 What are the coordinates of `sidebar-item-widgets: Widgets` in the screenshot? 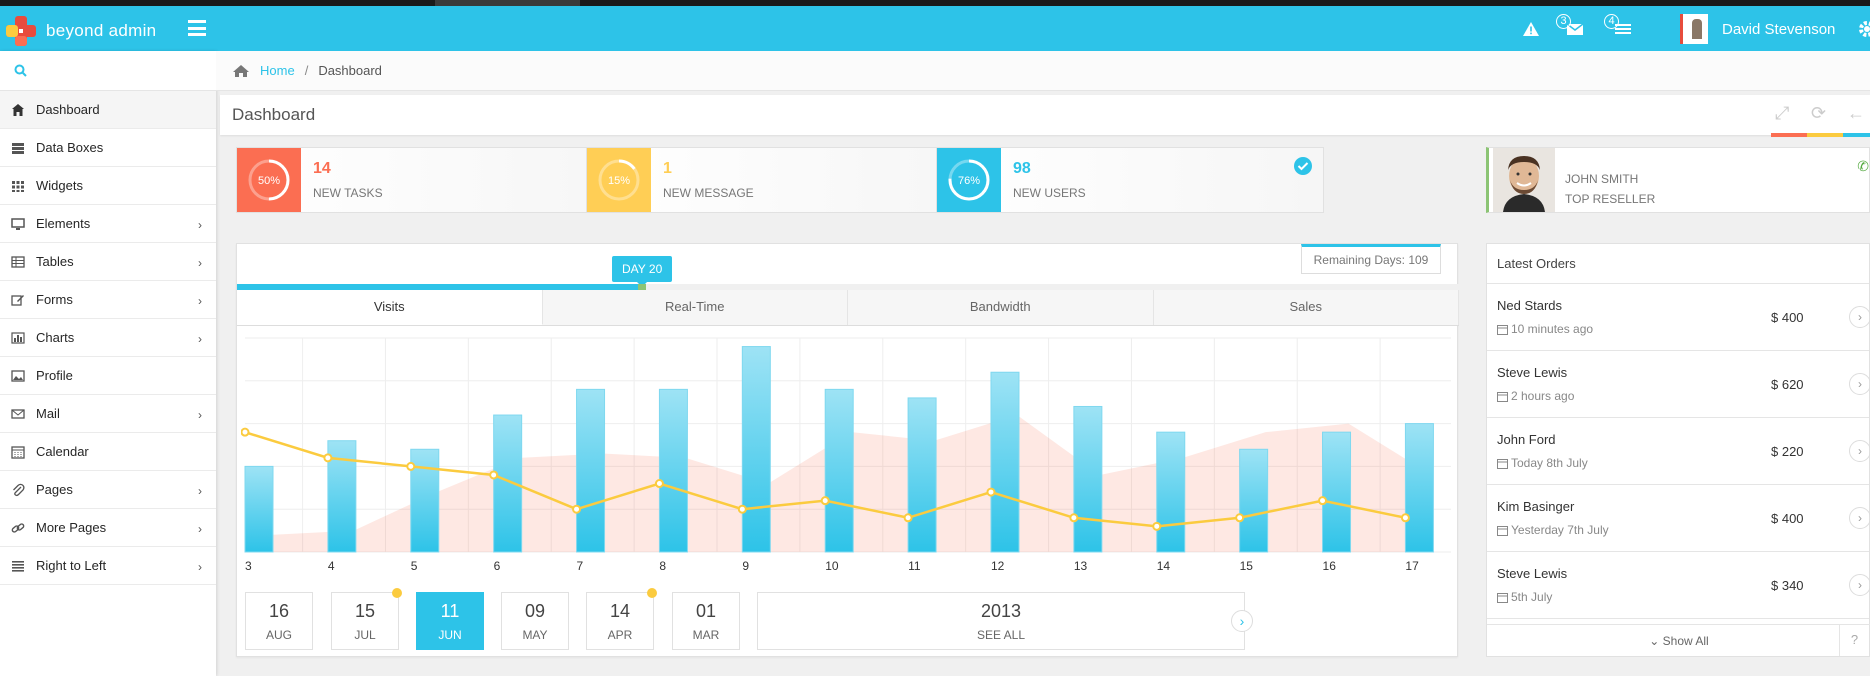 It's located at (108, 186).